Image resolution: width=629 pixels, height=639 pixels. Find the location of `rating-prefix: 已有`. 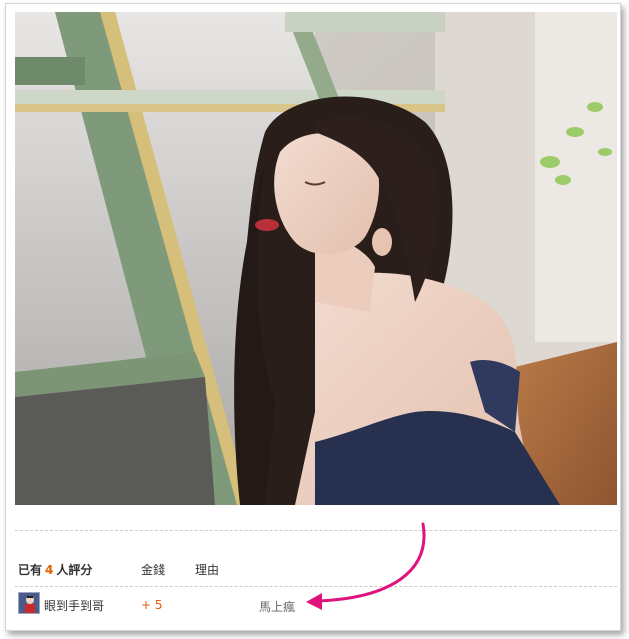

rating-prefix: 已有 is located at coordinates (30, 570).